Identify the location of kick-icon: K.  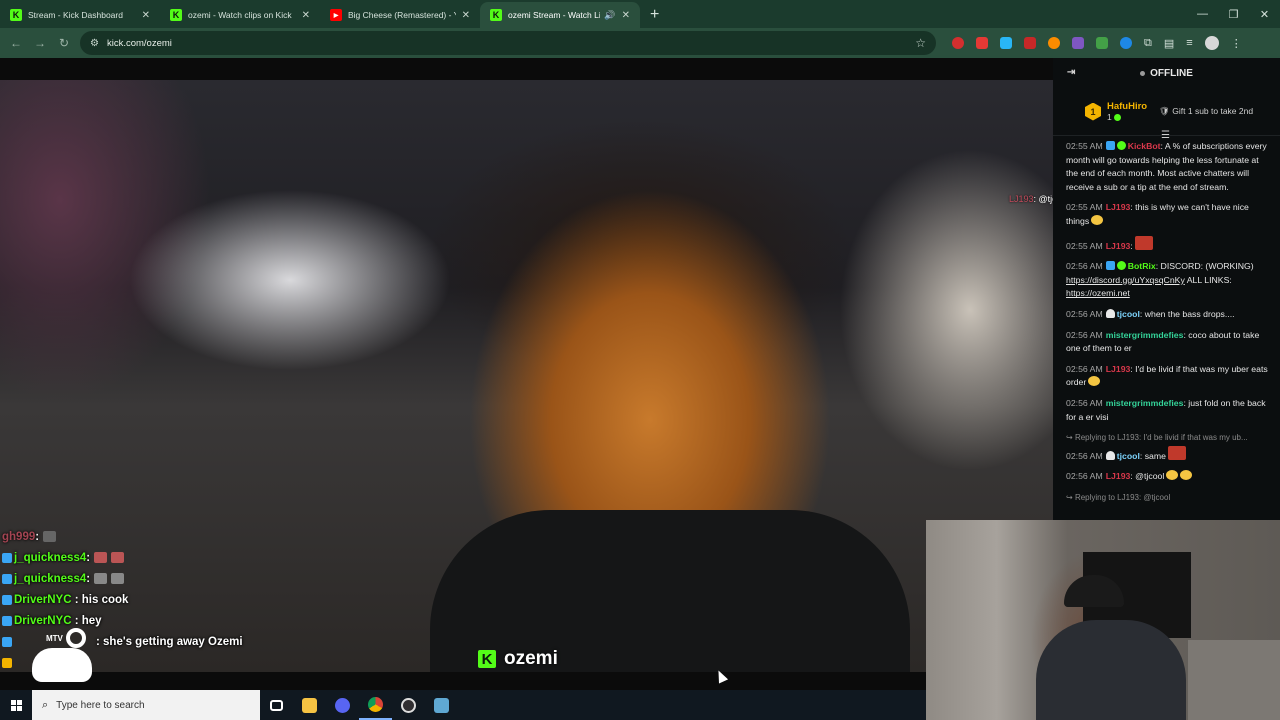
(487, 659).